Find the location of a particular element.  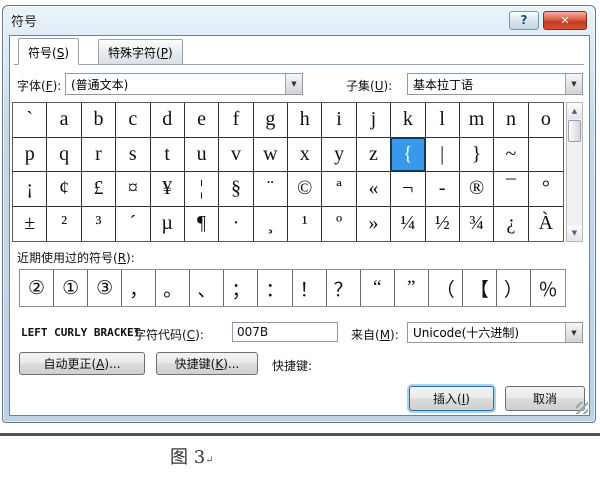

symbol-cell: ¹ is located at coordinates (305, 223).